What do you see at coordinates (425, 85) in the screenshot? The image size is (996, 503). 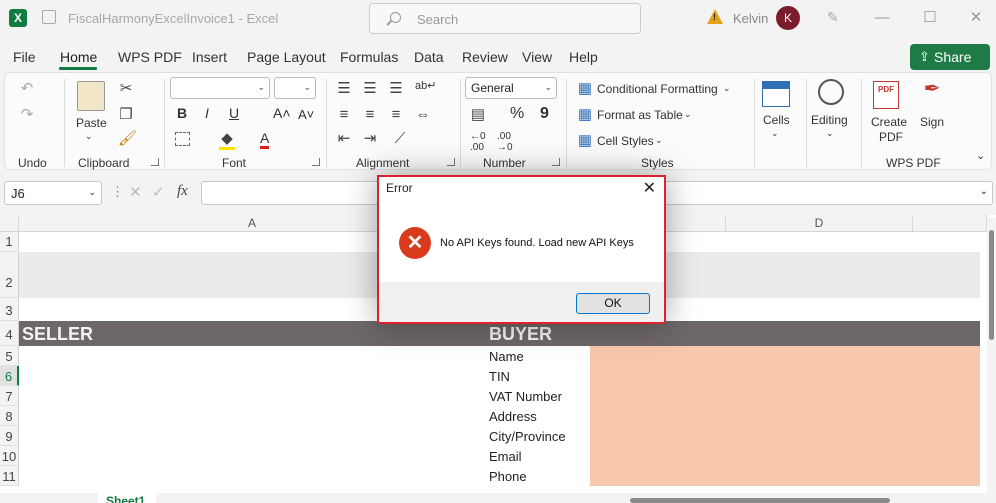 I see `wrap-text-icon: ab↵` at bounding box center [425, 85].